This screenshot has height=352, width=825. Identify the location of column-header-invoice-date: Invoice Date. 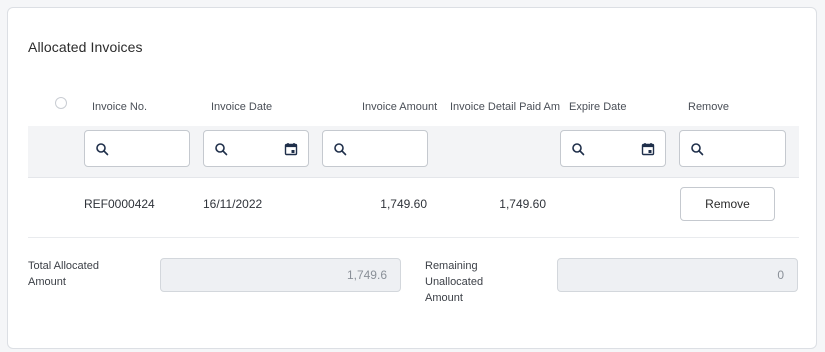
(241, 107).